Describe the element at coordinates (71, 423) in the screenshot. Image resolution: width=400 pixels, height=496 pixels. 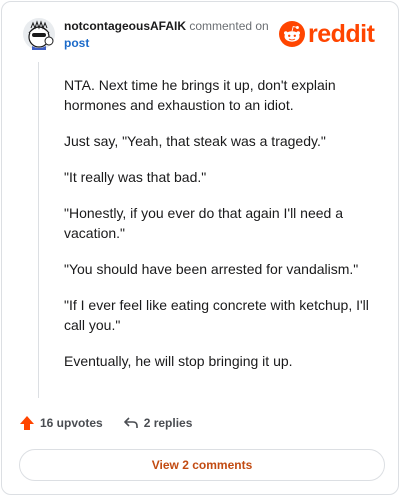
I see `upvote-count: 16 upvotes` at that location.